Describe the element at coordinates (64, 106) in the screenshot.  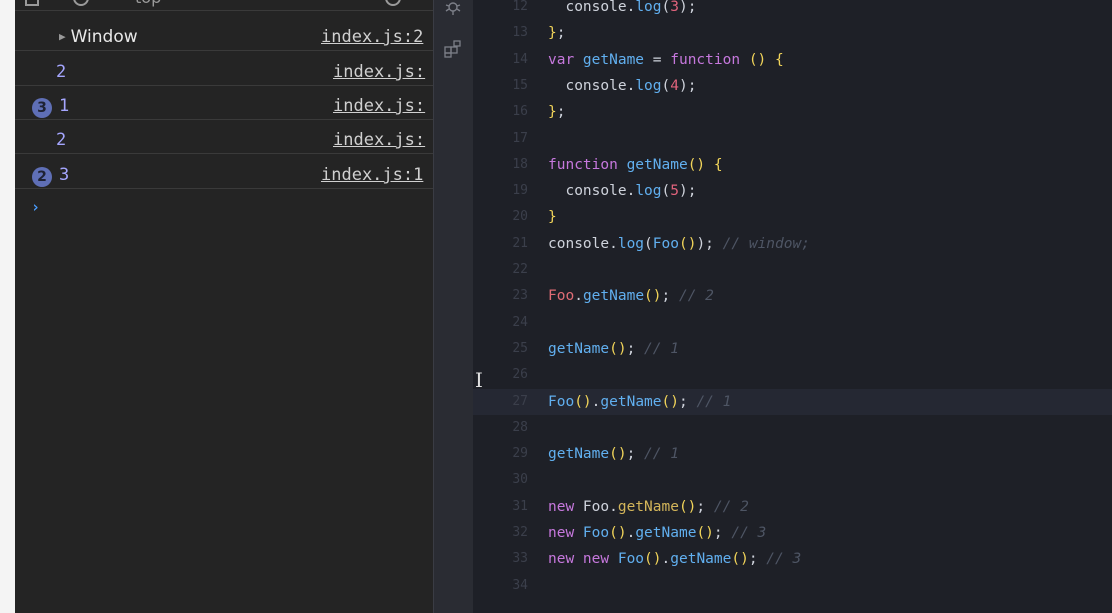
I see `console-value: 1` at that location.